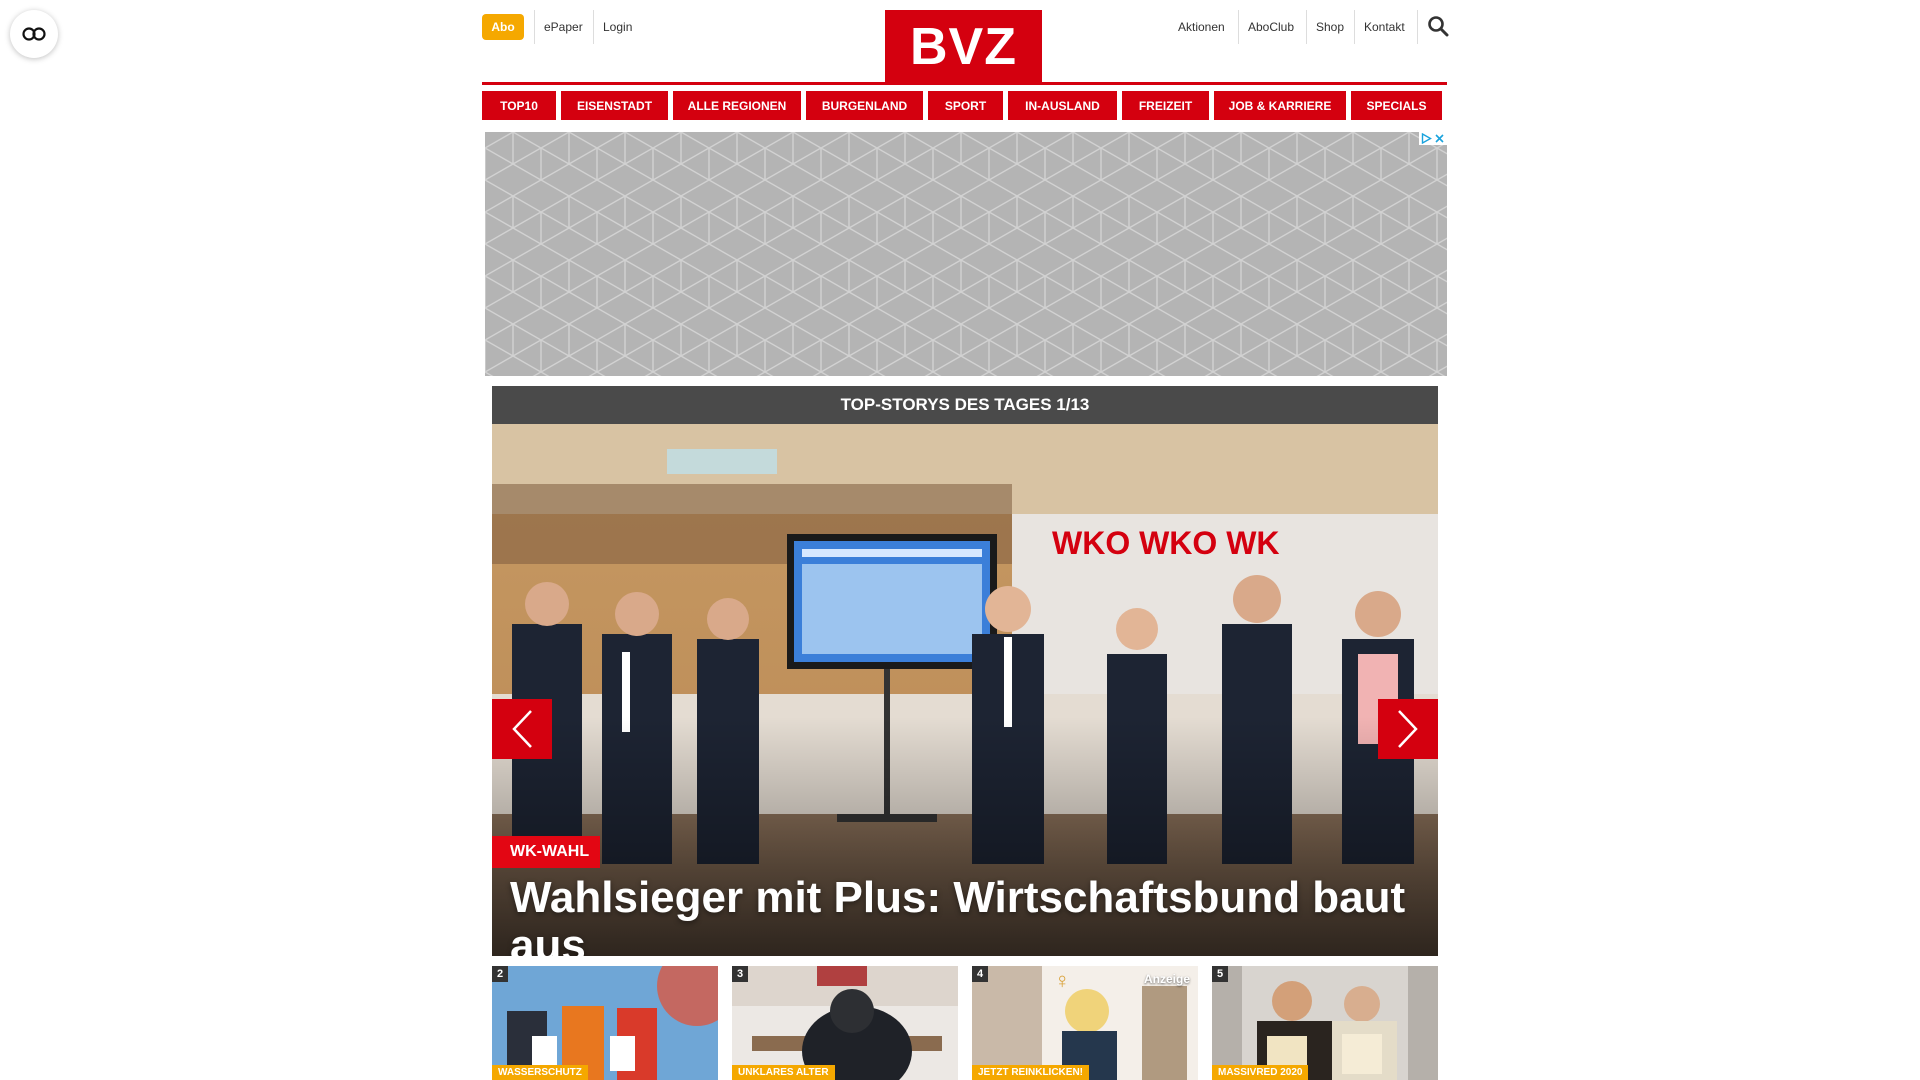 This screenshot has height=1080, width=1920. What do you see at coordinates (563, 27) in the screenshot?
I see `epaper-link: ePaper` at bounding box center [563, 27].